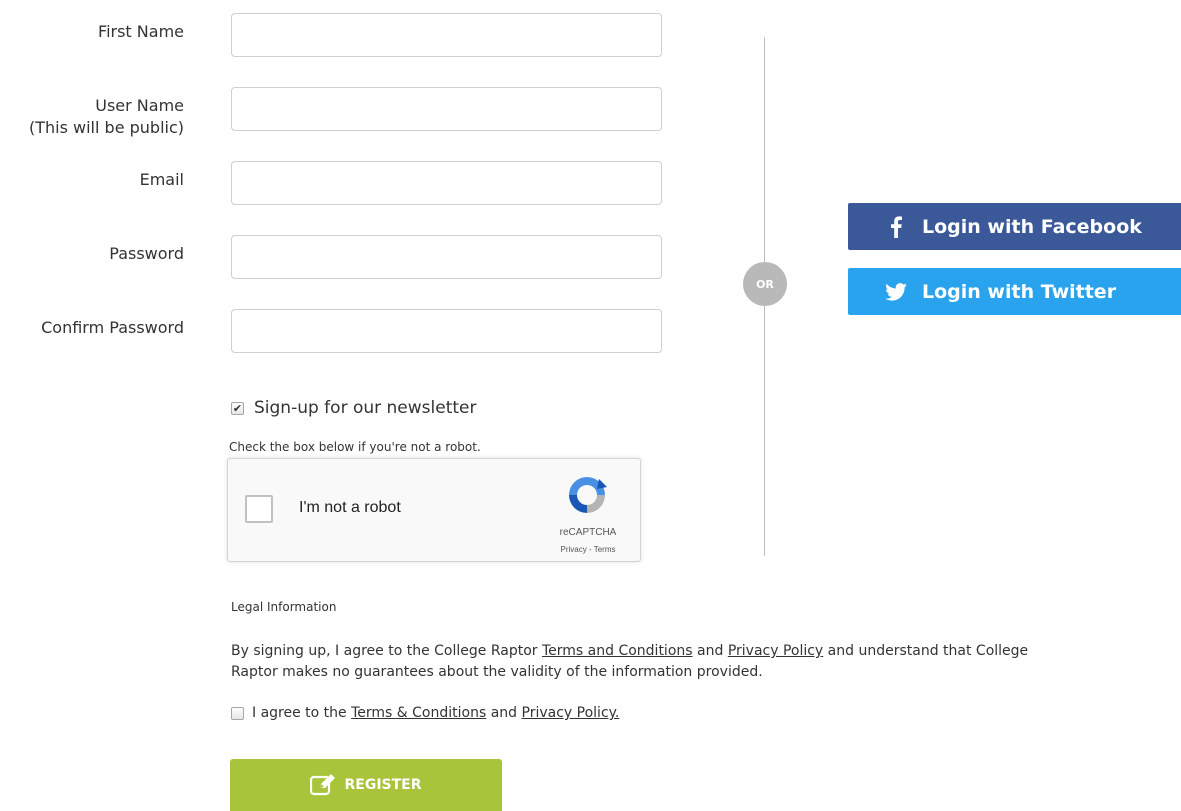 The image size is (1181, 811). What do you see at coordinates (896, 291) in the screenshot?
I see `twitter-icon` at bounding box center [896, 291].